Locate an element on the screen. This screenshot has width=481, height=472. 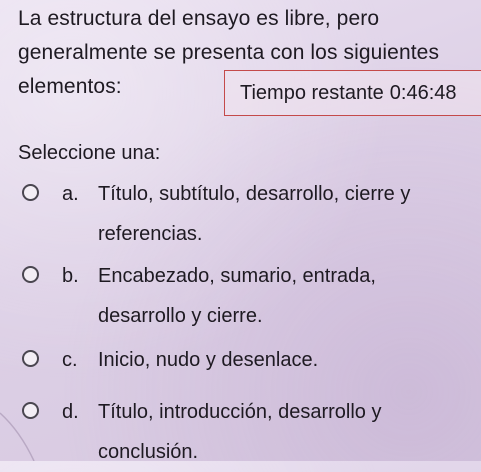
option-letter-c: c. is located at coordinates (70, 360).